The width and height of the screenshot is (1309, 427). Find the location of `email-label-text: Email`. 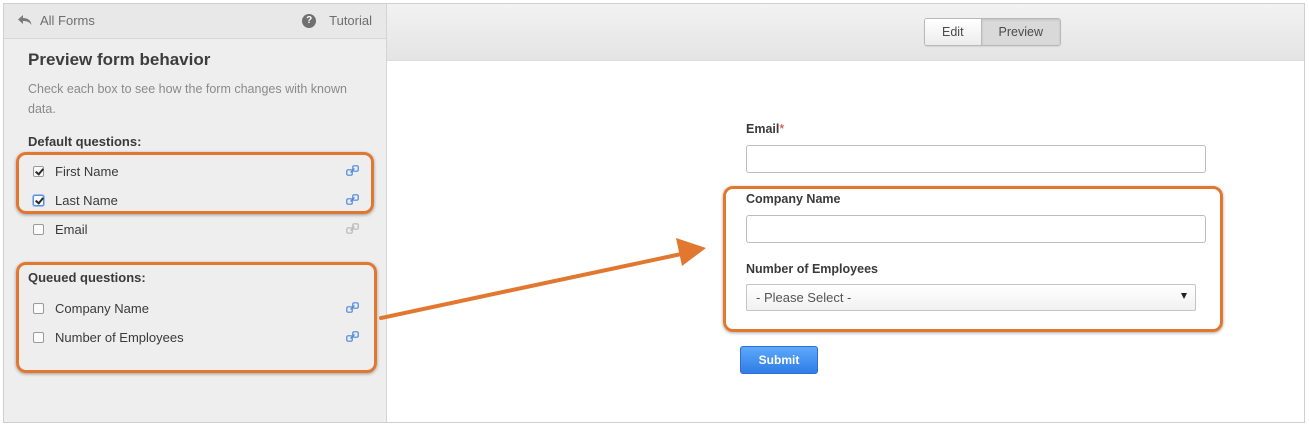

email-label-text: Email is located at coordinates (763, 129).